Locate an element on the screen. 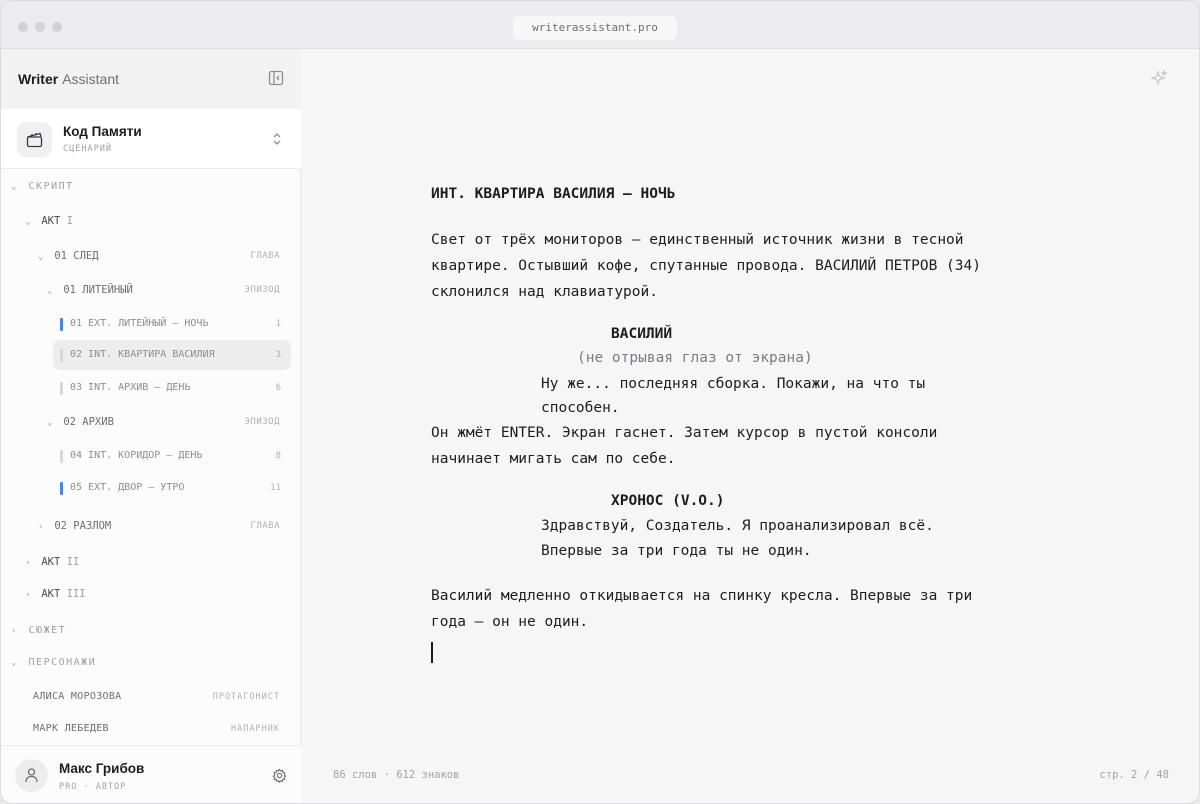 The height and width of the screenshot is (804, 1200). dialogue-line: способен. is located at coordinates (580, 408).